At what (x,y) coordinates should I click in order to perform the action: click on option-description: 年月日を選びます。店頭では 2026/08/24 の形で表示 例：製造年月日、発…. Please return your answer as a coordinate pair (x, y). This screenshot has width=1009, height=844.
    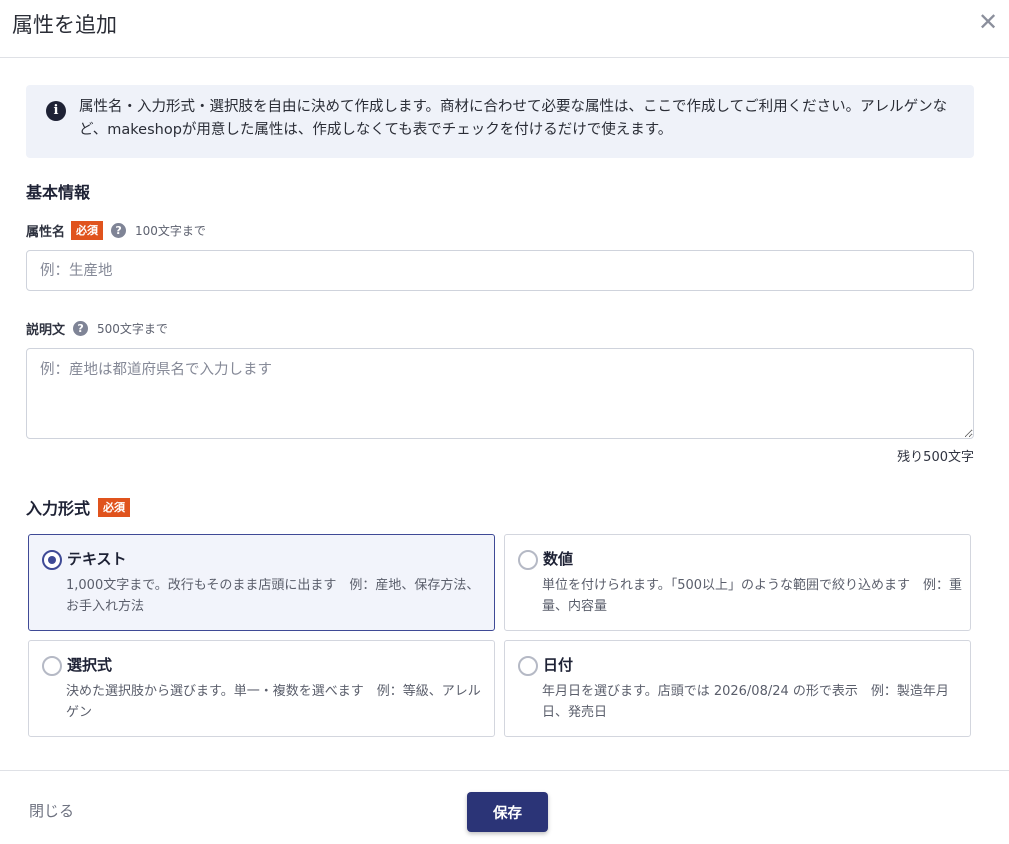
    Looking at the image, I should click on (745, 702).